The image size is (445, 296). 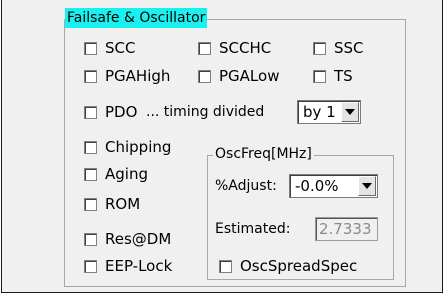 I want to click on failsafe-group-title: Failsafe & Oscillator, so click(x=136, y=18).